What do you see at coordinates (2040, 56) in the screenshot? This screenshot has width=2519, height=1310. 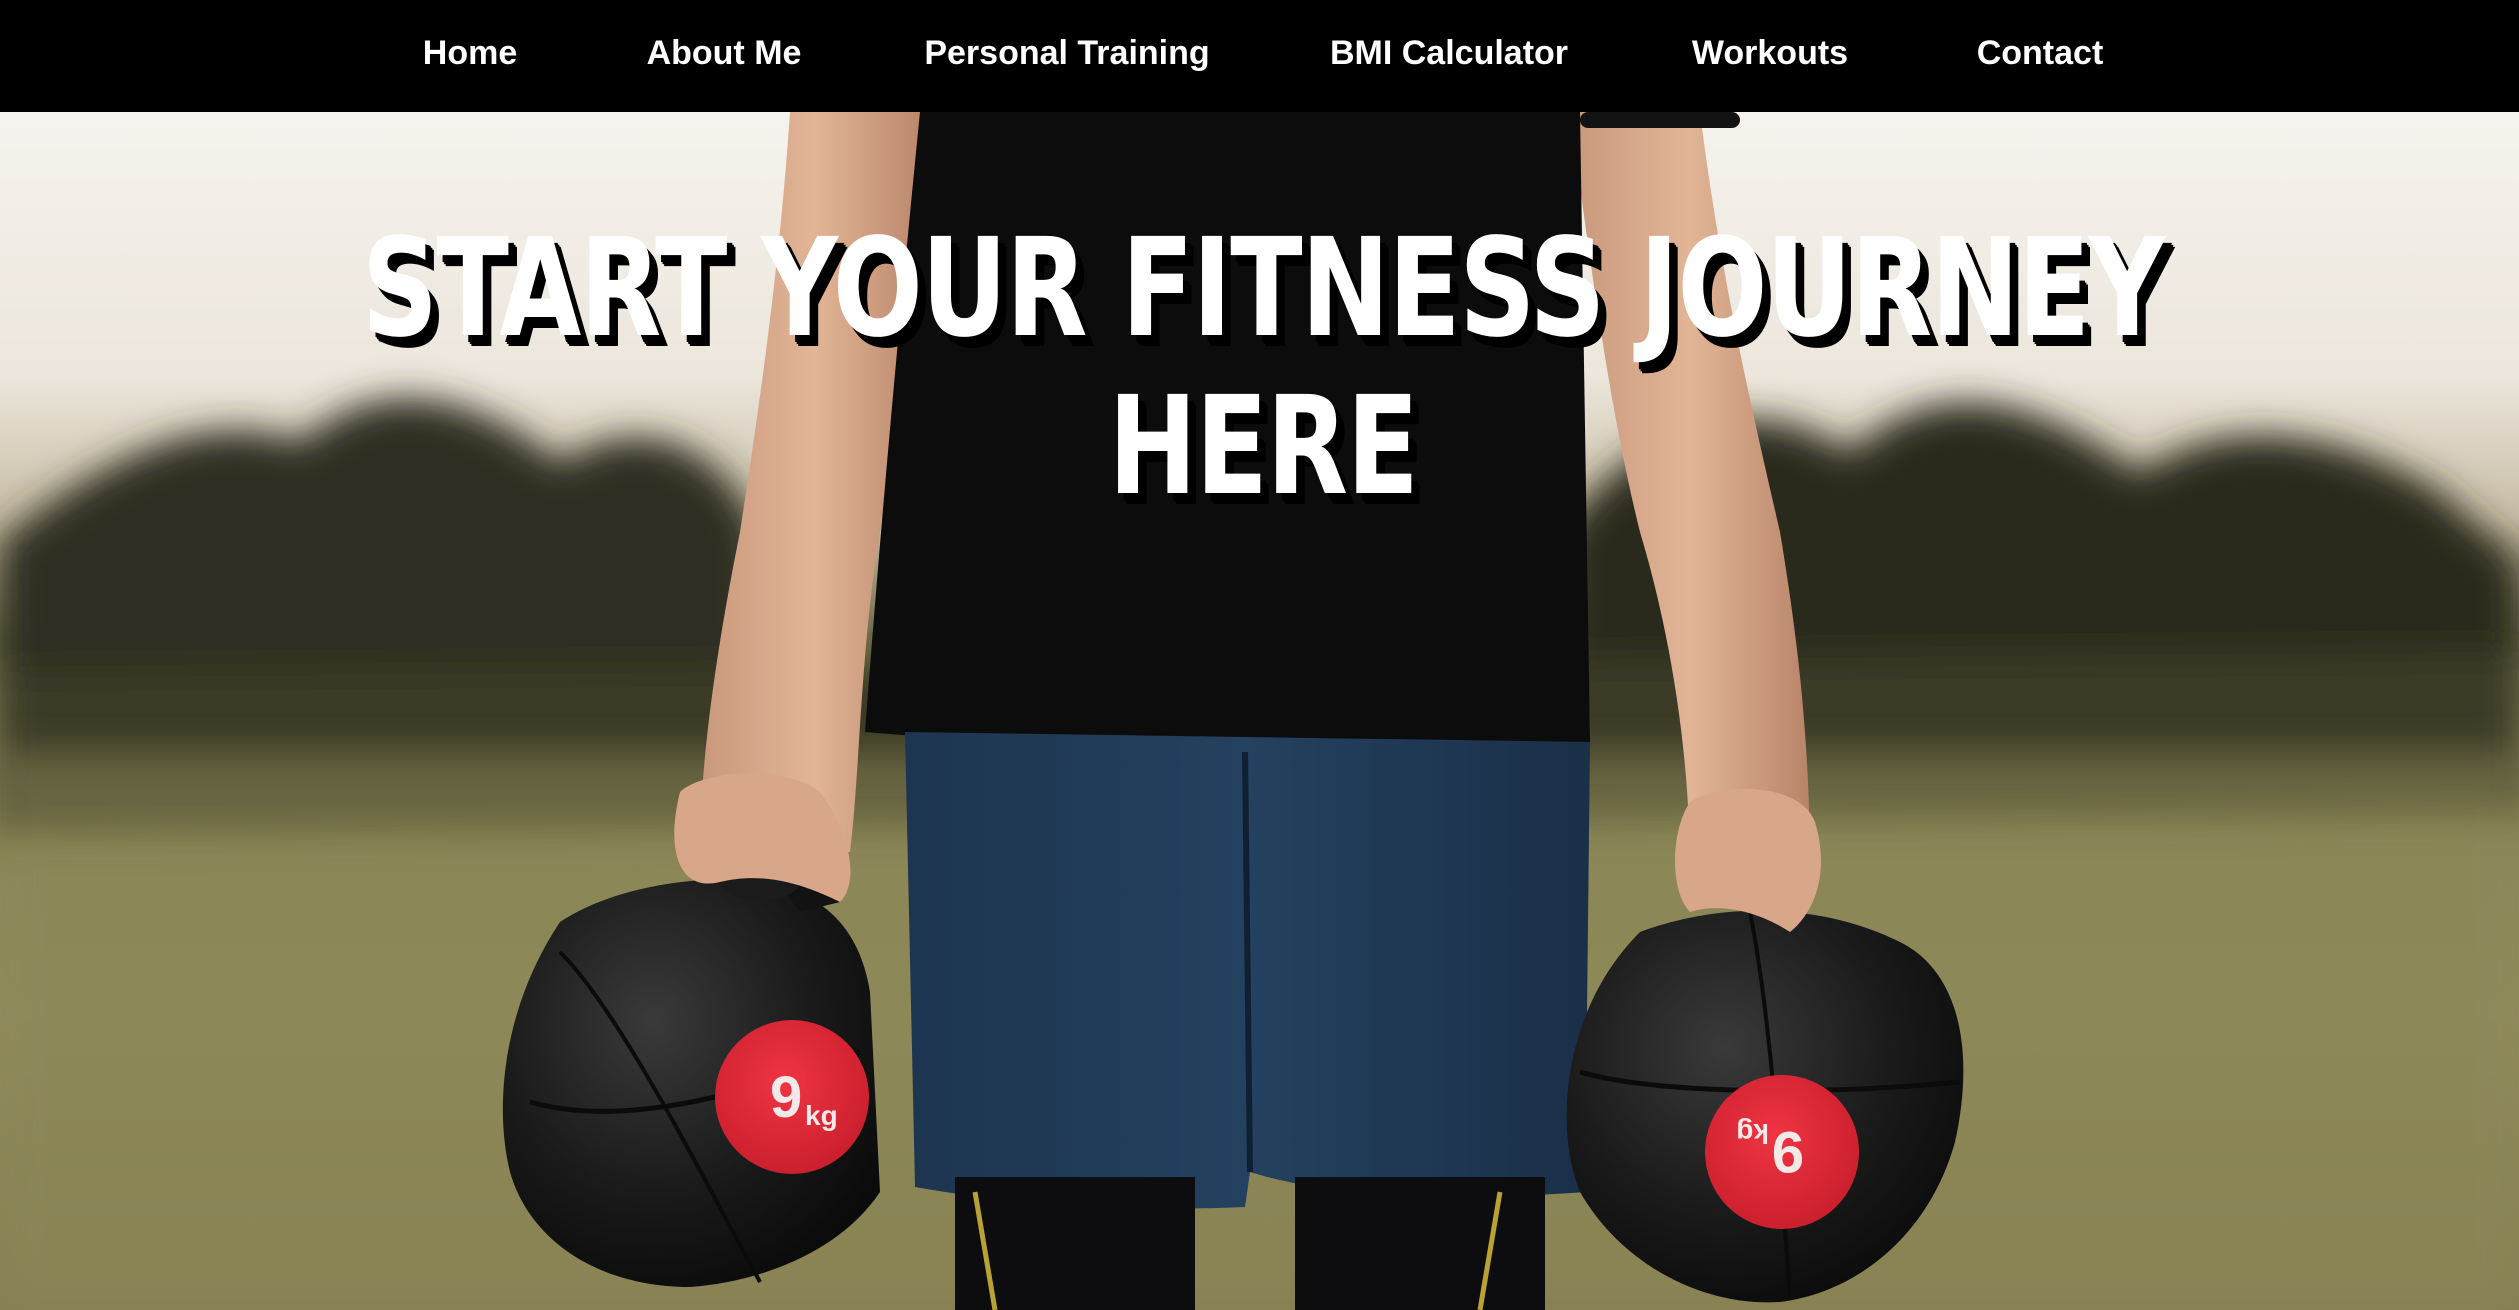 I see `nav-link-contact: Contact` at bounding box center [2040, 56].